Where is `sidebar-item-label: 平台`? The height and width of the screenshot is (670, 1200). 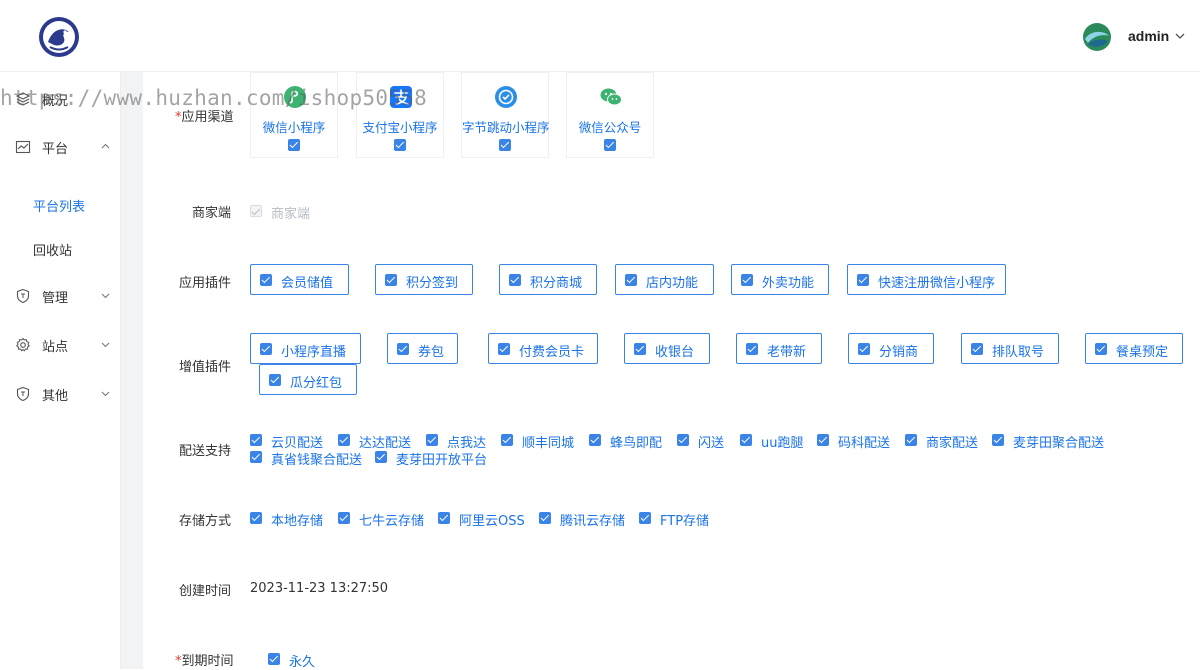 sidebar-item-label: 平台 is located at coordinates (55, 149).